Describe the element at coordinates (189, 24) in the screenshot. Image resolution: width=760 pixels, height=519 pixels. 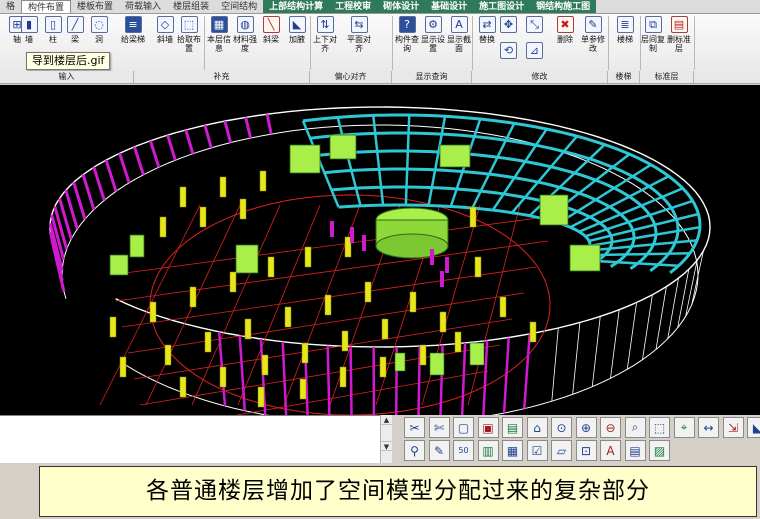
I see `pick-layout-icon: ⬚` at that location.